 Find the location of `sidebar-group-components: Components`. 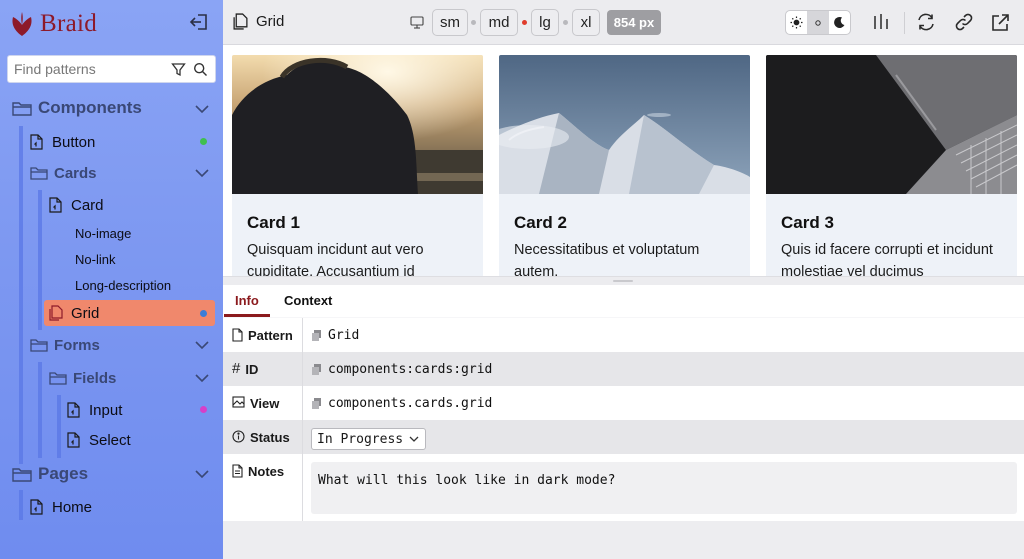

sidebar-group-components: Components is located at coordinates (77, 108).